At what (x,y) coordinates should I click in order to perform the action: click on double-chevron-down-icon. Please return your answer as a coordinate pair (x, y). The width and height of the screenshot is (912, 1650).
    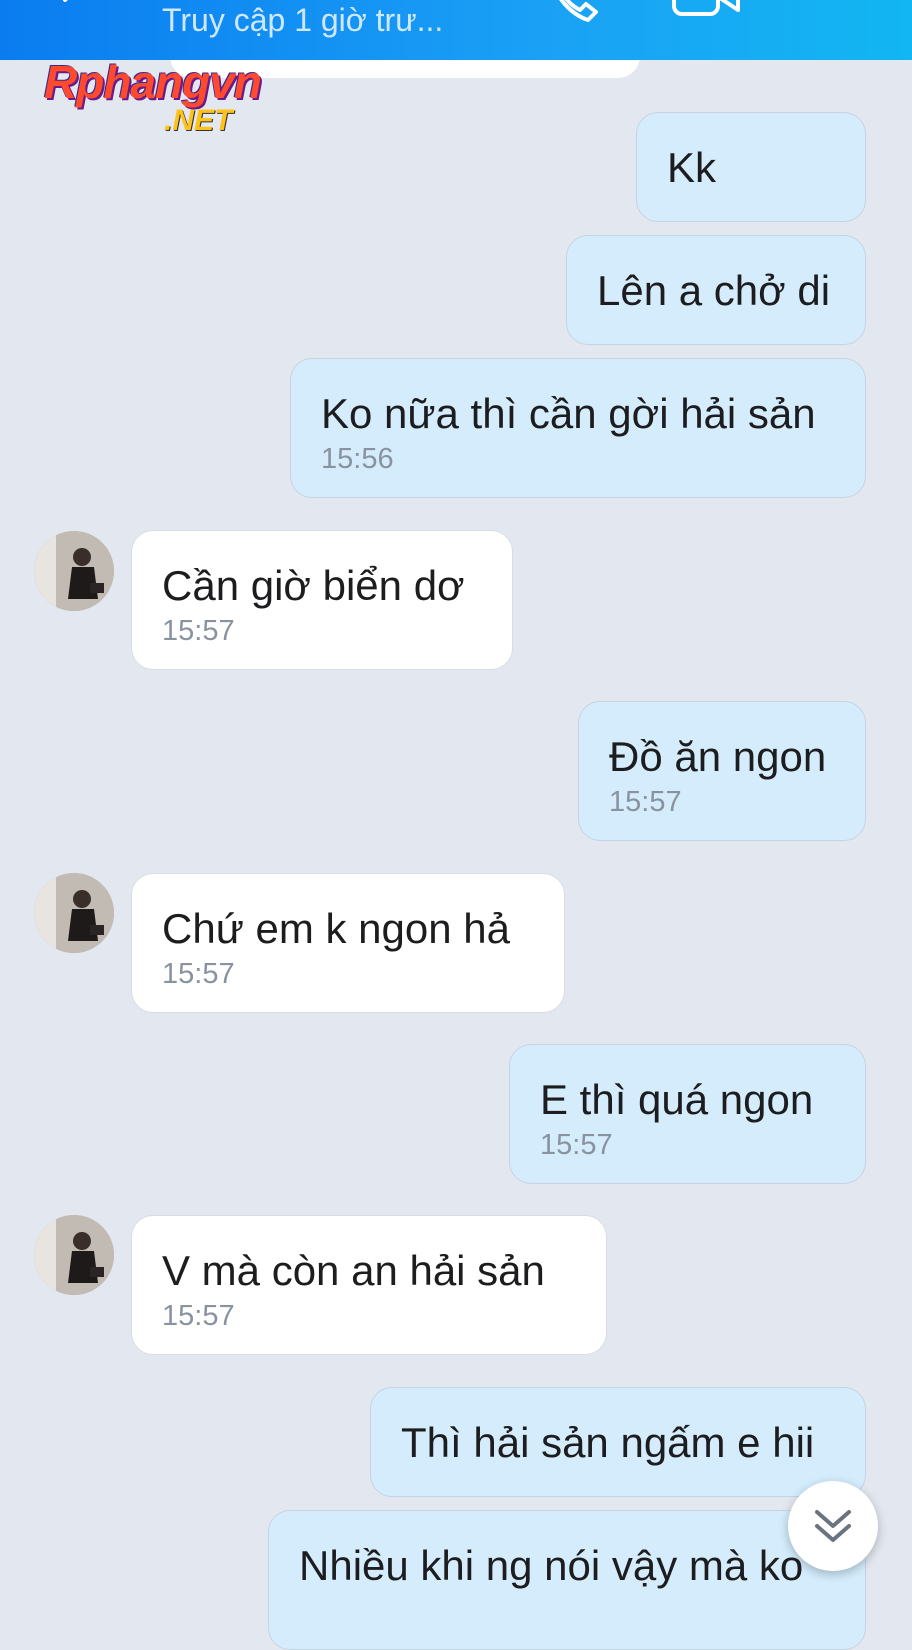
    Looking at the image, I should click on (833, 1526).